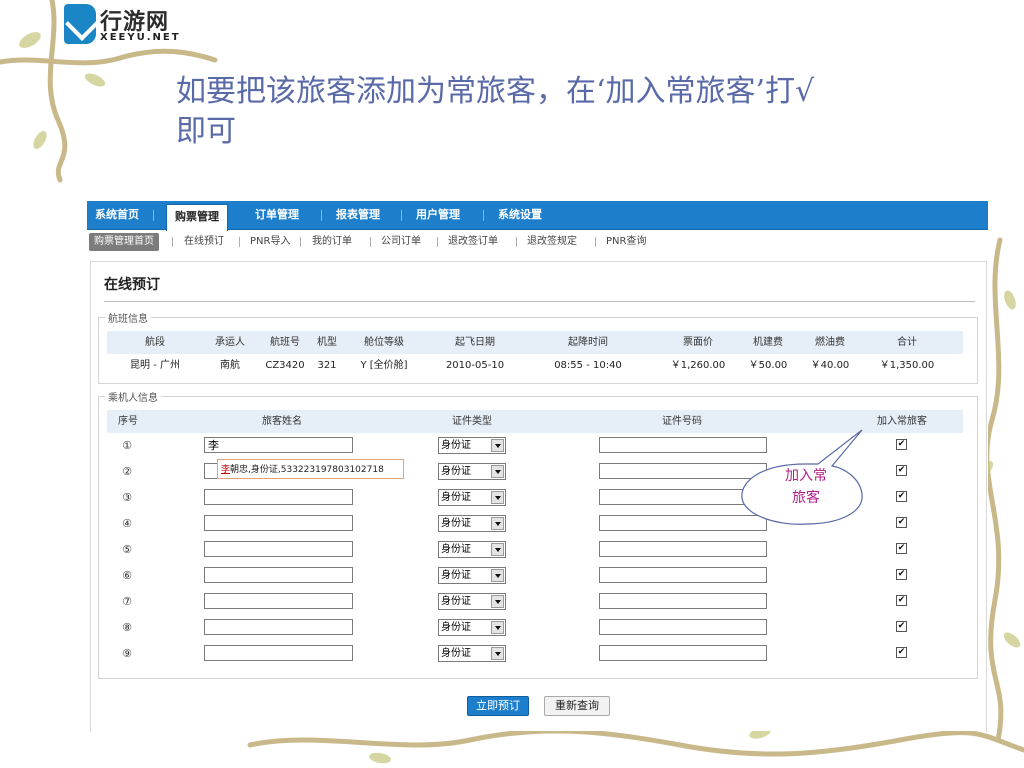  Describe the element at coordinates (588, 342) in the screenshot. I see `col-times: 起降时间` at that location.